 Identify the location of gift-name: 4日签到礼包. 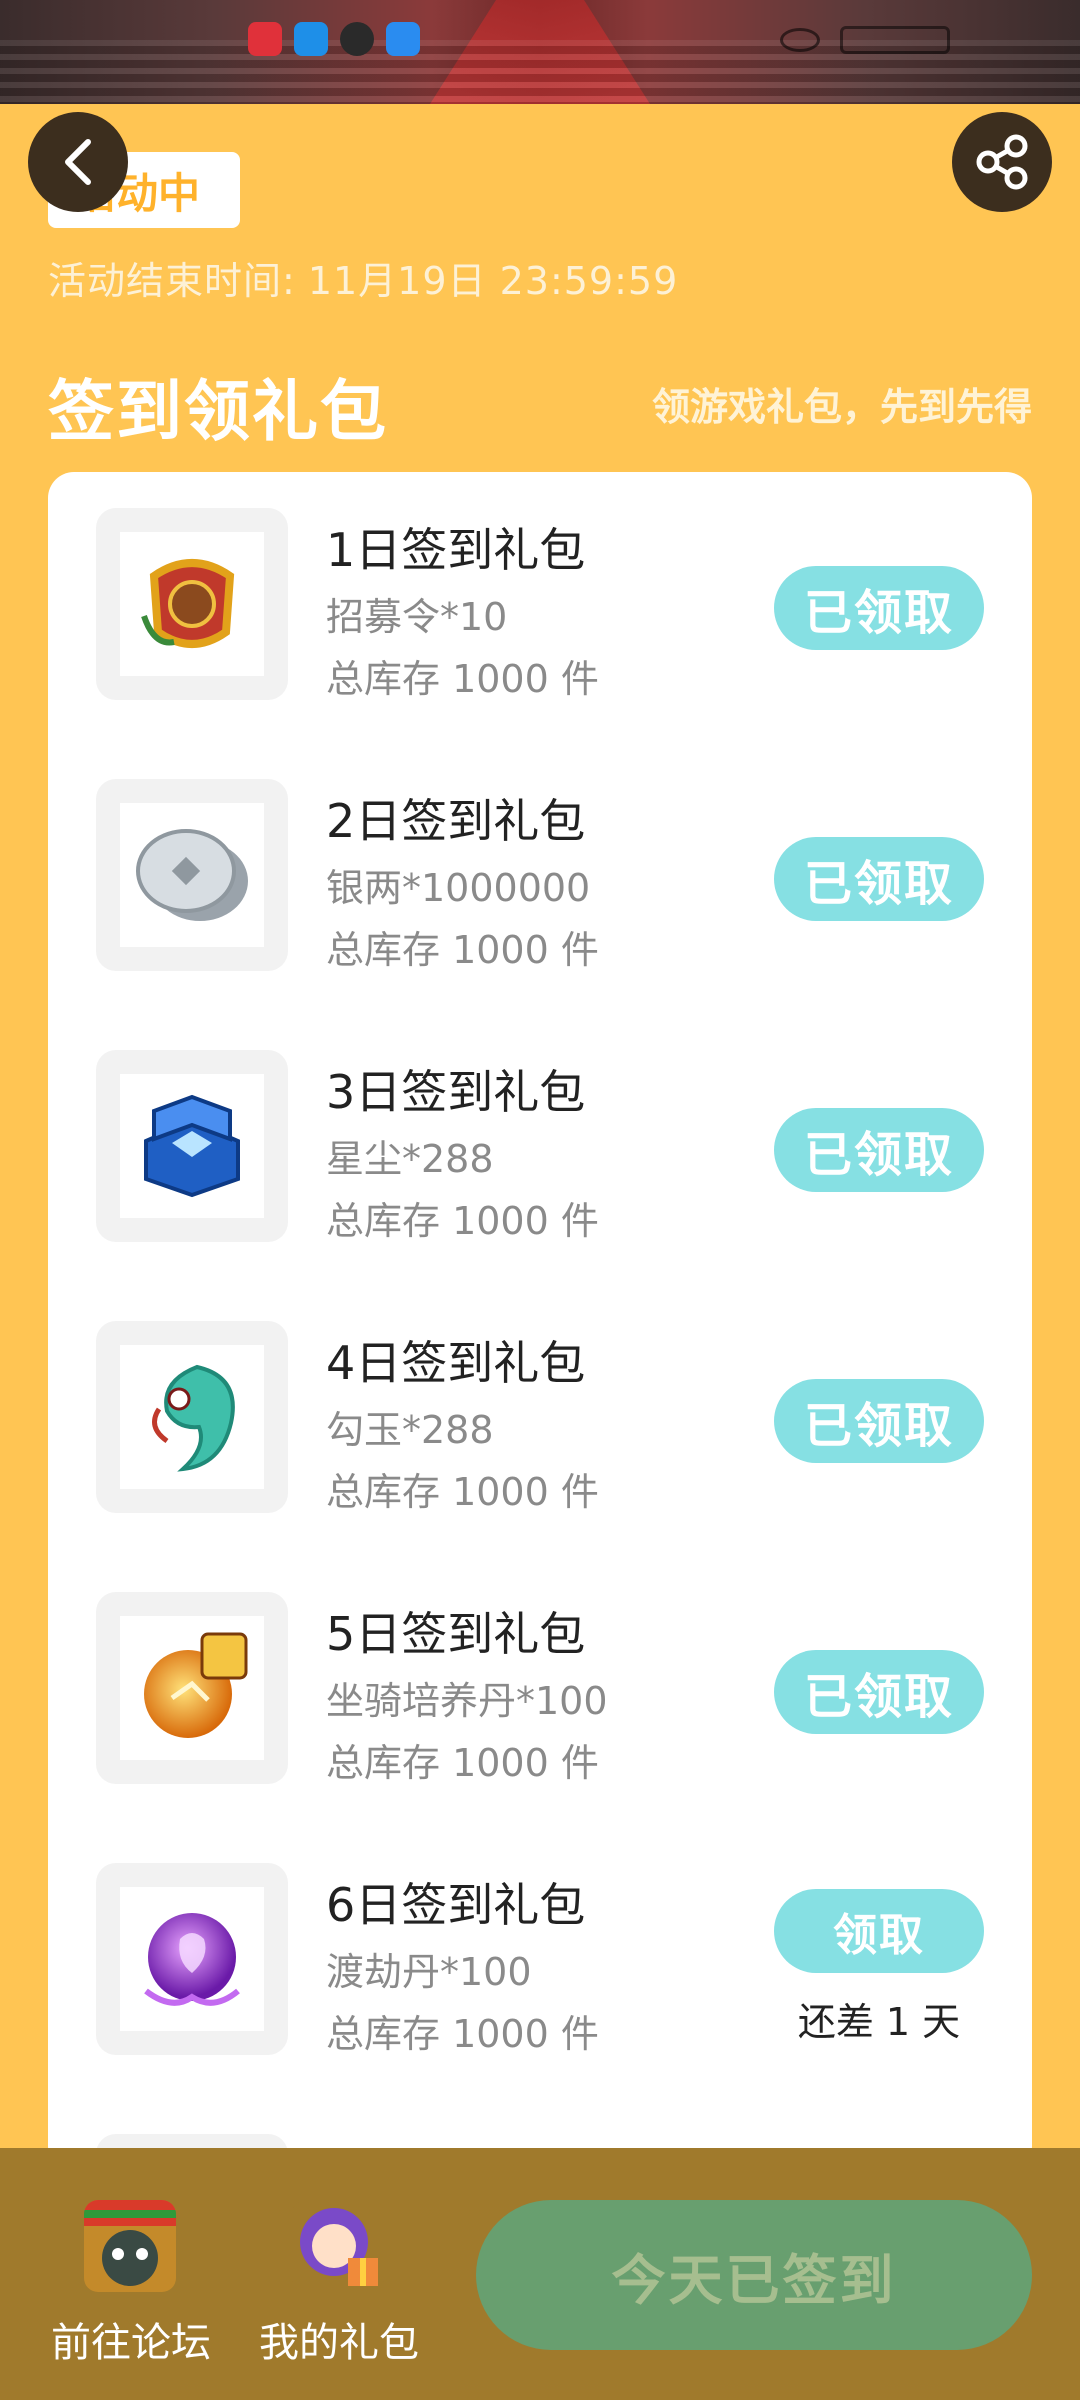
(456, 1363).